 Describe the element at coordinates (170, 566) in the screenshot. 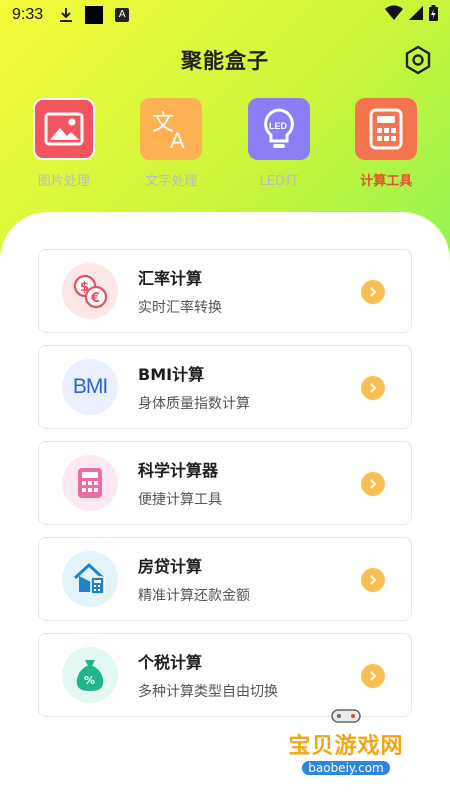

I see `card-title: 房贷计算` at that location.